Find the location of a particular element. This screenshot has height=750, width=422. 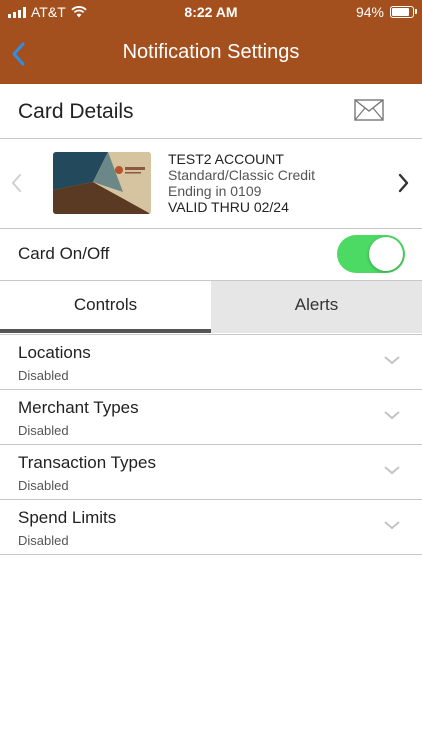

toggle-knob is located at coordinates (386, 254).